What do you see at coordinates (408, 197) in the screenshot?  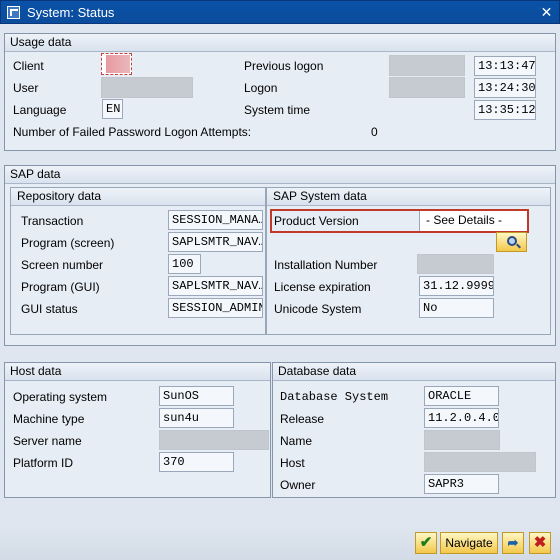 I see `sap-system-data-title: SAP System data` at bounding box center [408, 197].